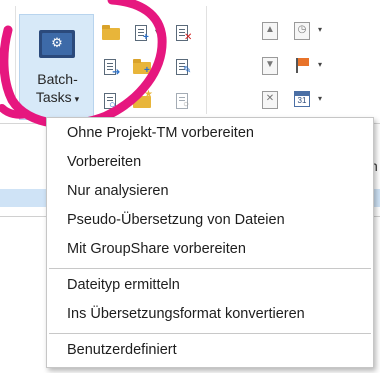 The width and height of the screenshot is (380, 373). I want to click on menu-item-convert-to-translatable: Ins Übersetzungsformat konvertieren, so click(210, 314).